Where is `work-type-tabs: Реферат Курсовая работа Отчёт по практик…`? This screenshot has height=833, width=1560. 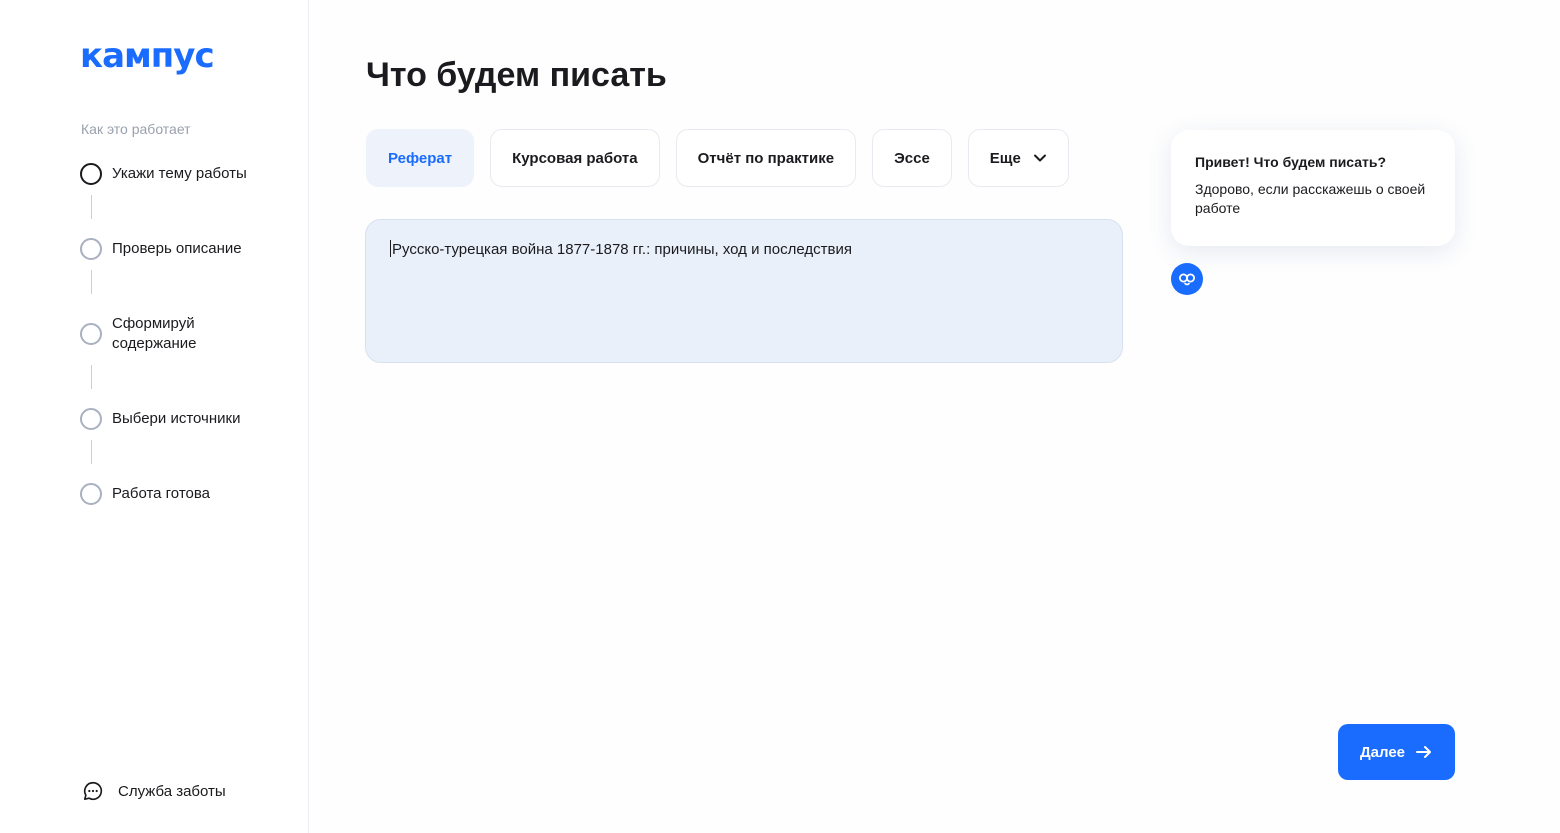 work-type-tabs: Реферат Курсовая работа Отчёт по практик… is located at coordinates (717, 158).